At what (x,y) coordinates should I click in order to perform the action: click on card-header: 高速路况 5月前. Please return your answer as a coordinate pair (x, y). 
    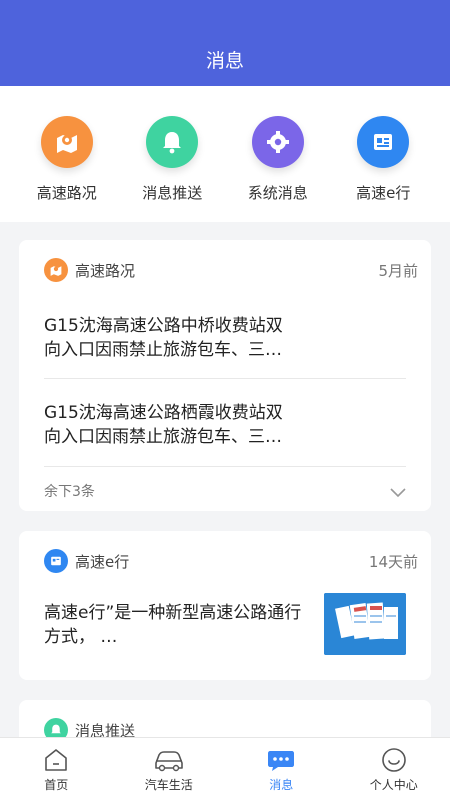
    Looking at the image, I should click on (225, 270).